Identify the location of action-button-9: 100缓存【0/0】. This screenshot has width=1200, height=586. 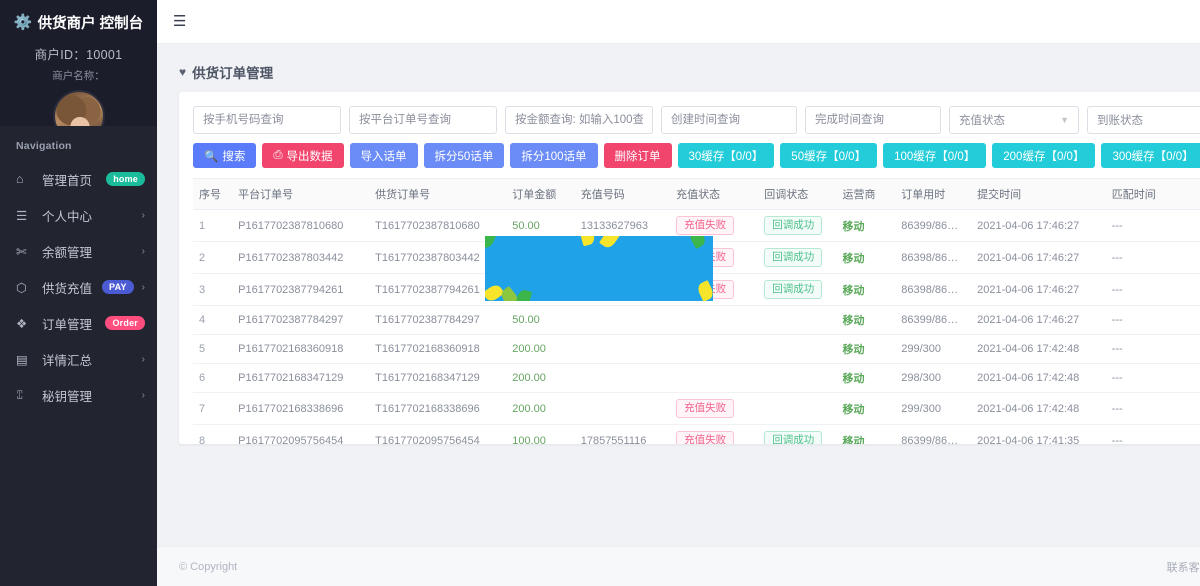
(935, 155).